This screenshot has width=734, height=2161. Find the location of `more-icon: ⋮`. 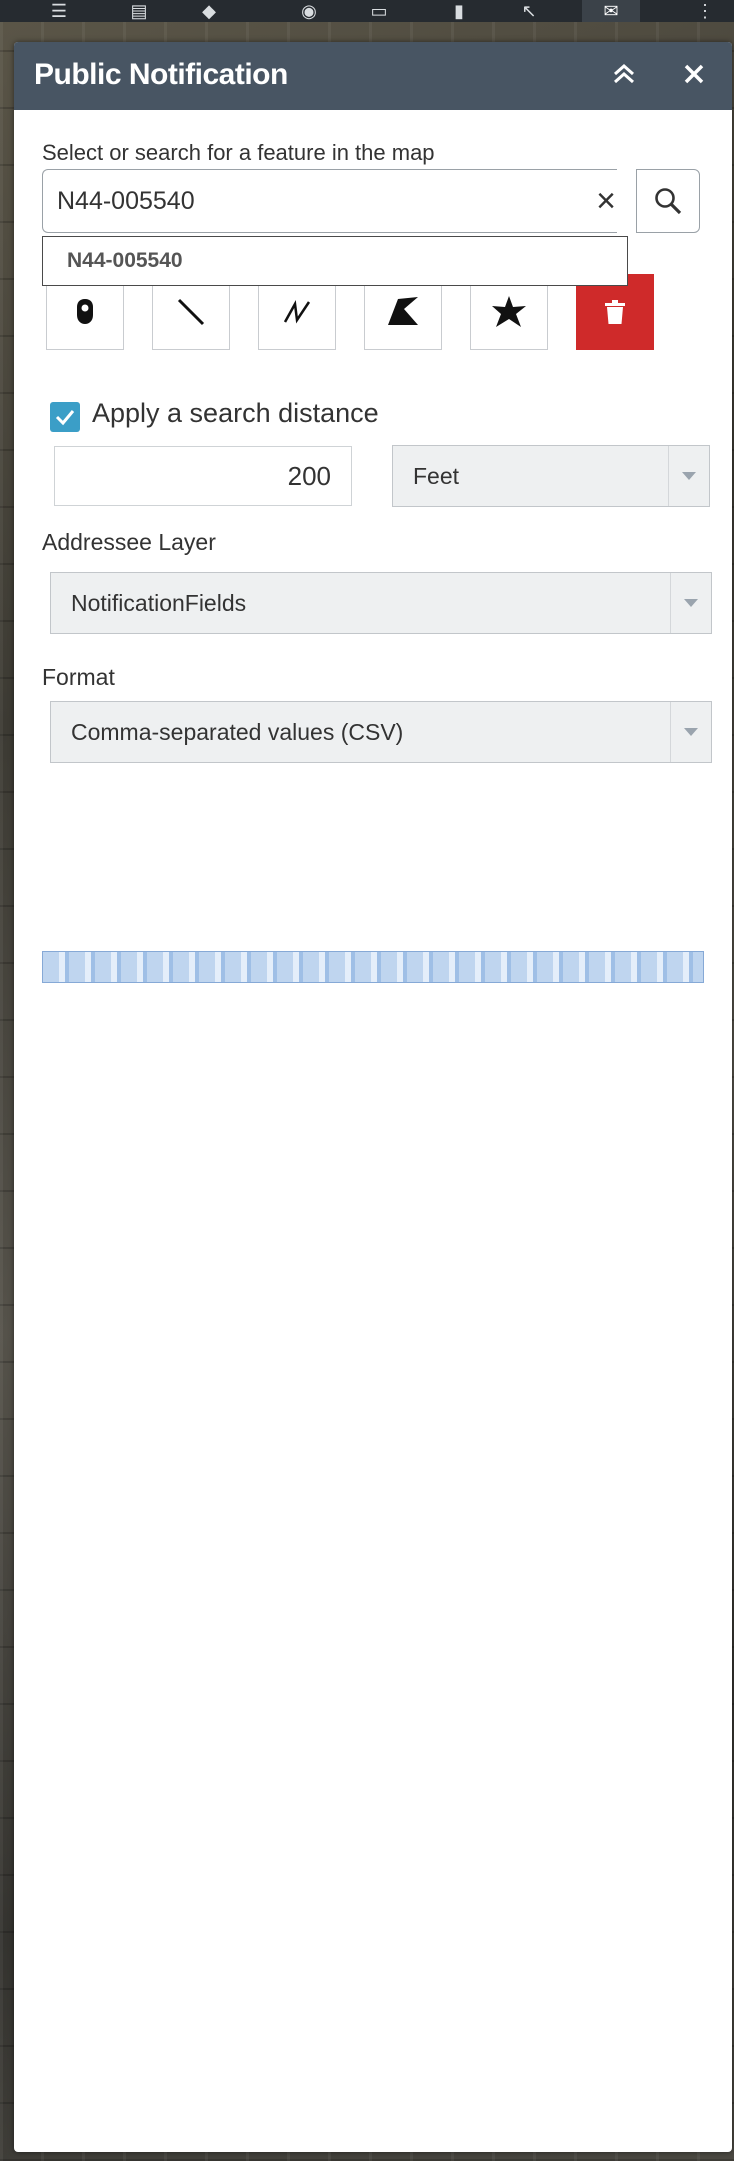

more-icon: ⋮ is located at coordinates (705, 11).